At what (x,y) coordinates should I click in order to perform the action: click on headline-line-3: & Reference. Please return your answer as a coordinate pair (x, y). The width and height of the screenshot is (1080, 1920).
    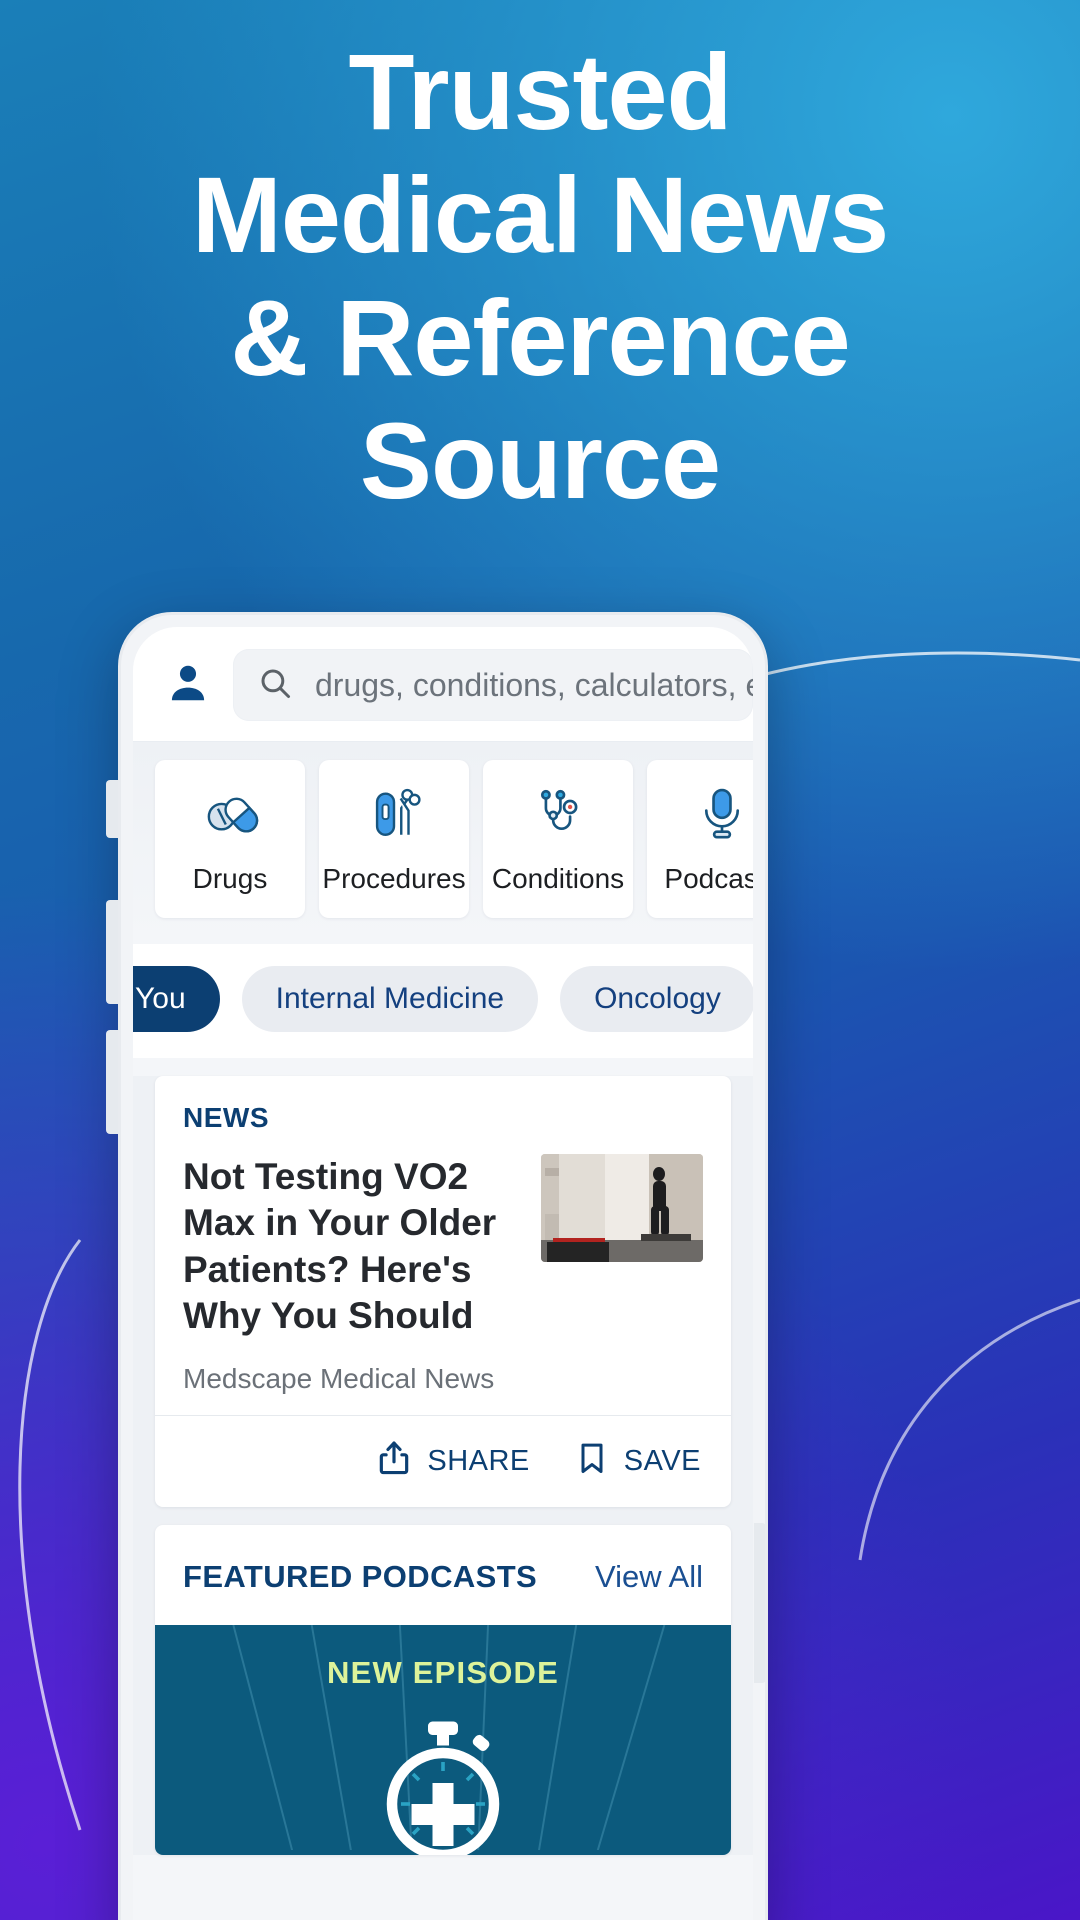
    Looking at the image, I should click on (540, 338).